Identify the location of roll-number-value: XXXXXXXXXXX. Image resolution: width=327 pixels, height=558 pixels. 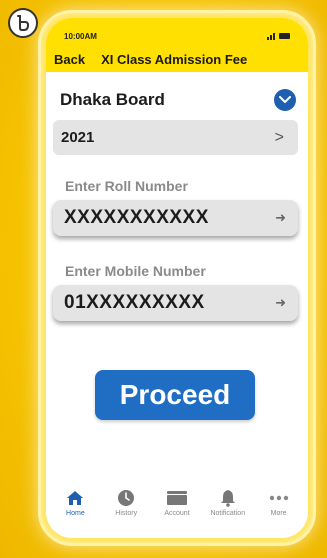
(136, 217).